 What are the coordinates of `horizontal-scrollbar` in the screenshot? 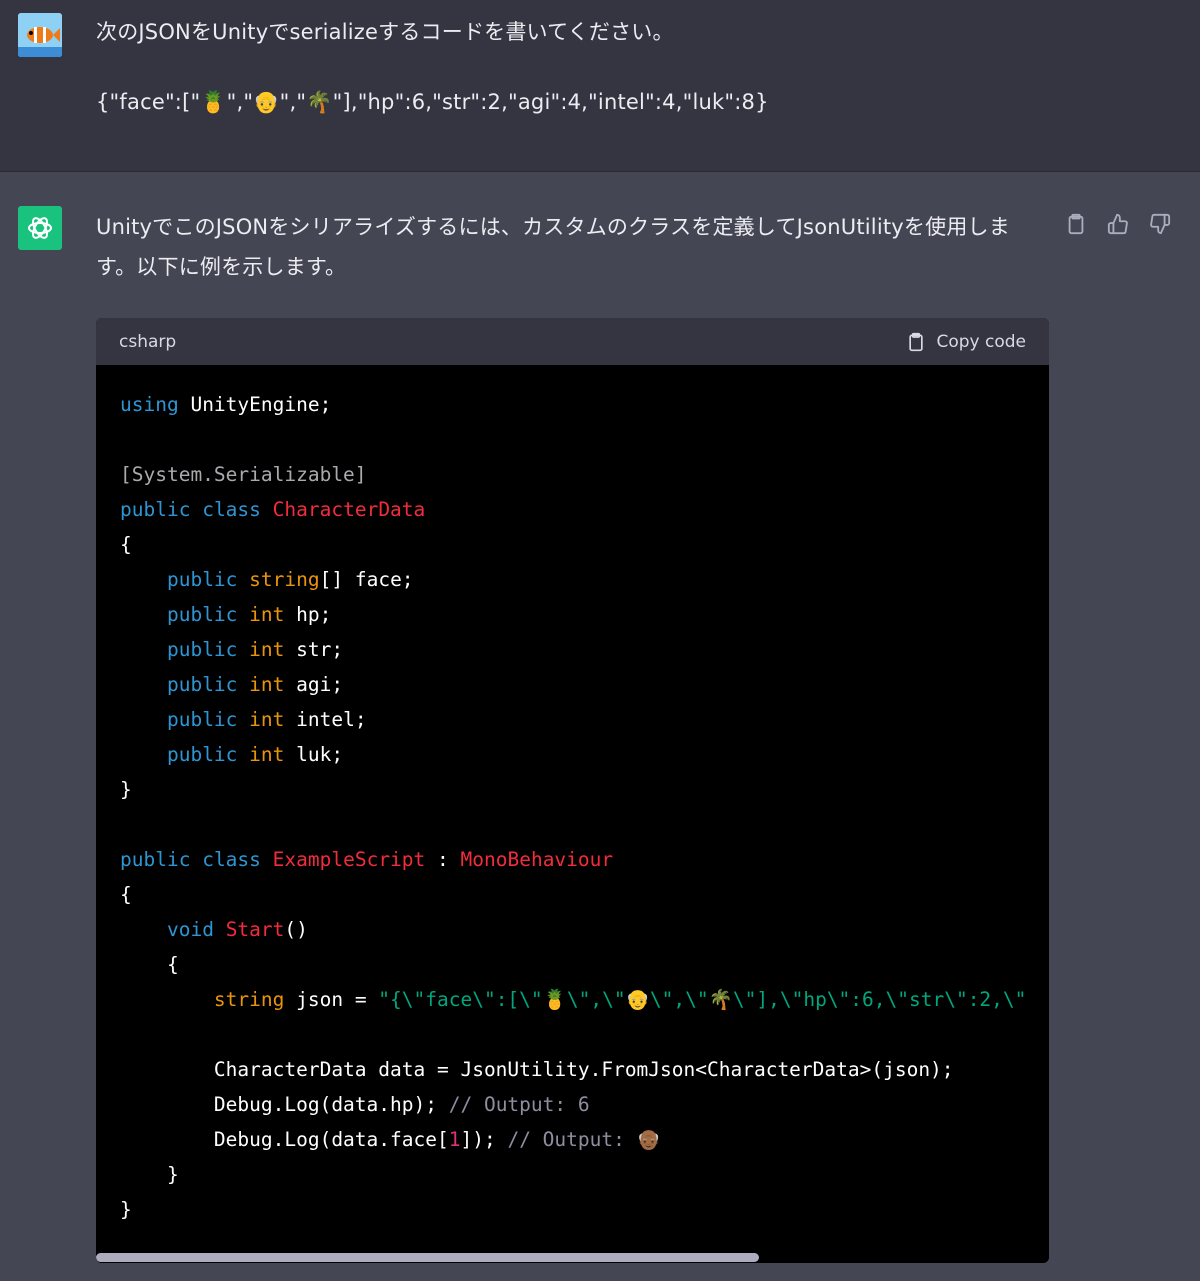 It's located at (572, 1257).